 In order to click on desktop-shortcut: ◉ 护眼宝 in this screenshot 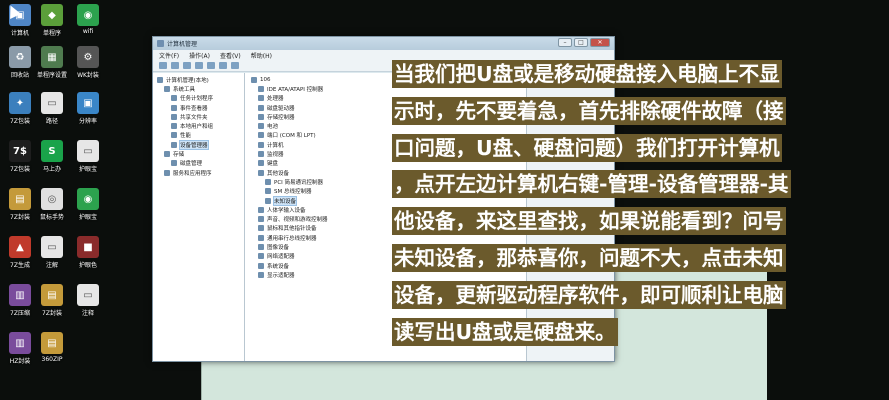, I will do `click(88, 204)`.